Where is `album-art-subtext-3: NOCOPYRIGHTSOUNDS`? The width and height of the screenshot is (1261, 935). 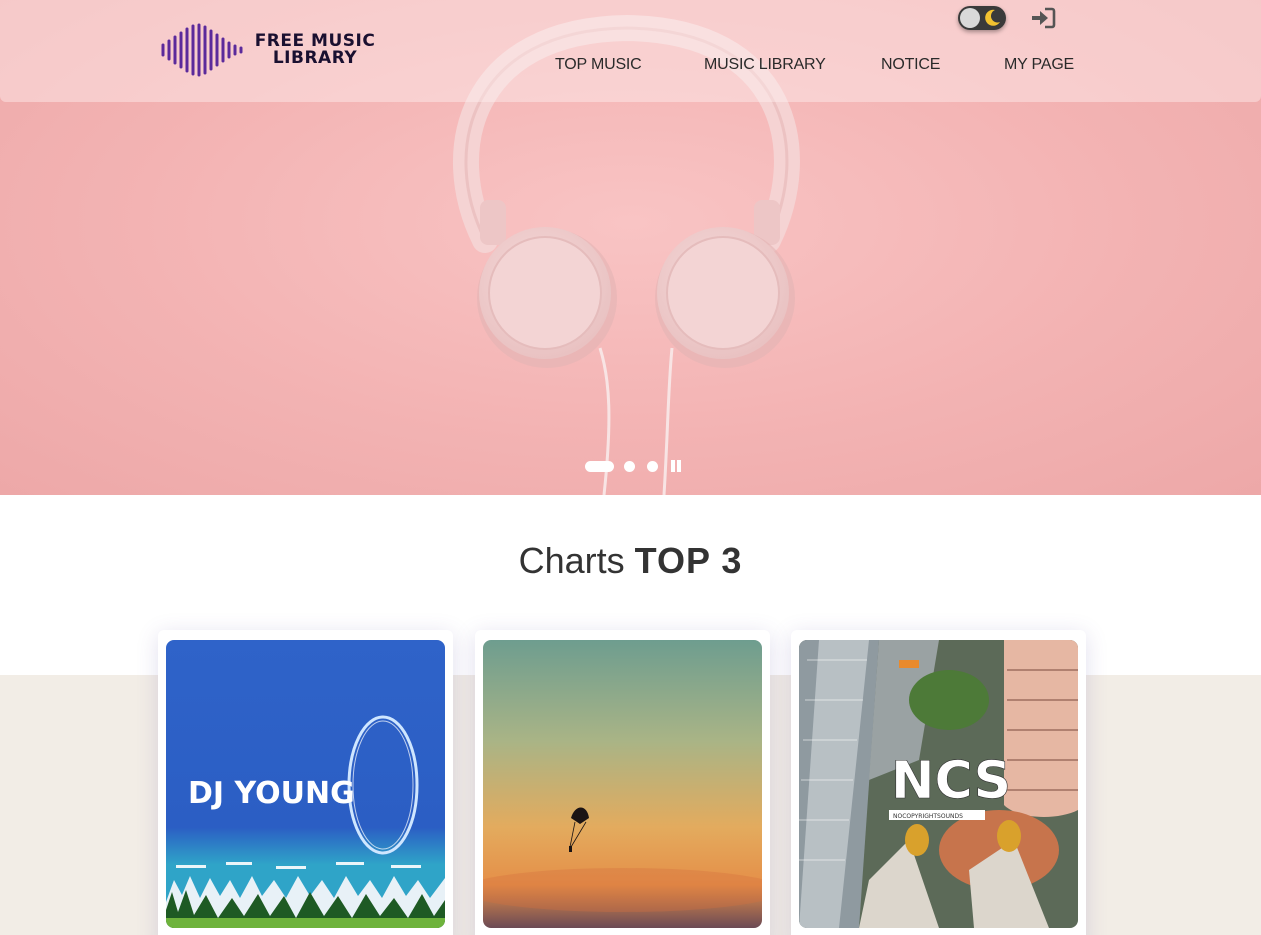
album-art-subtext-3: NOCOPYRIGHTSOUNDS is located at coordinates (928, 816).